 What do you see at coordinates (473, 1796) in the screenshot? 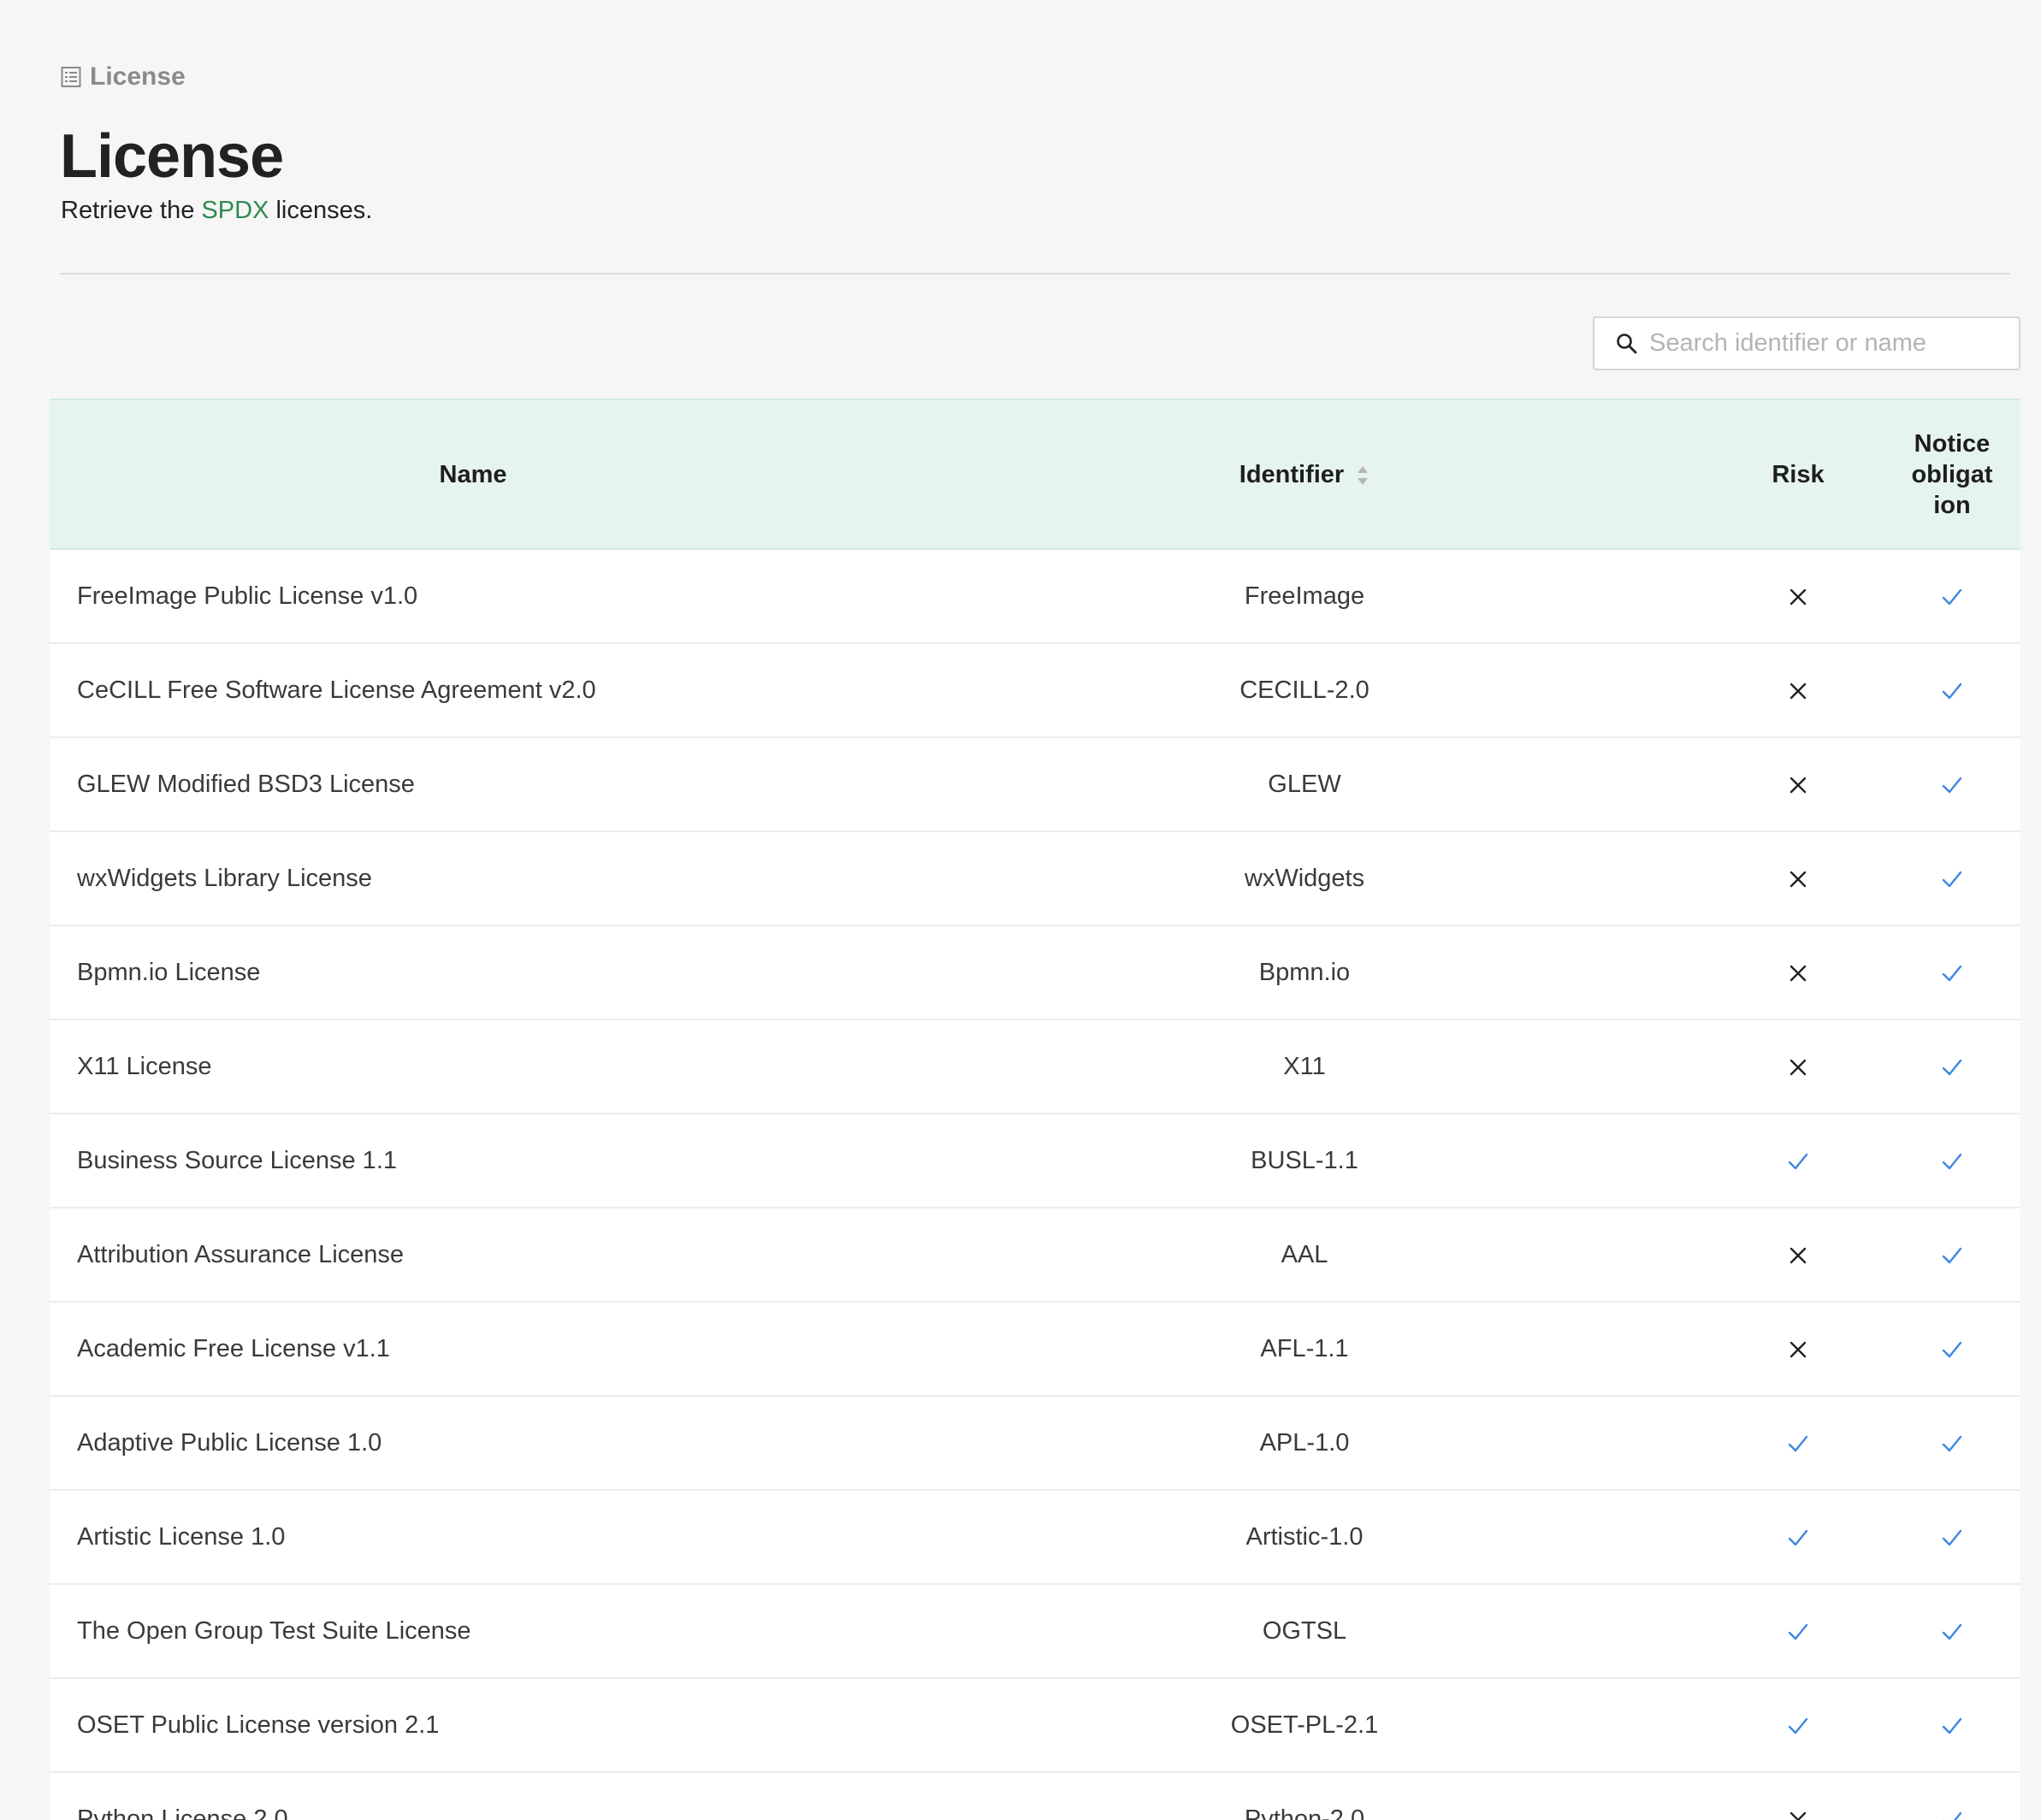
I see `license-name: Python License 2.0` at bounding box center [473, 1796].